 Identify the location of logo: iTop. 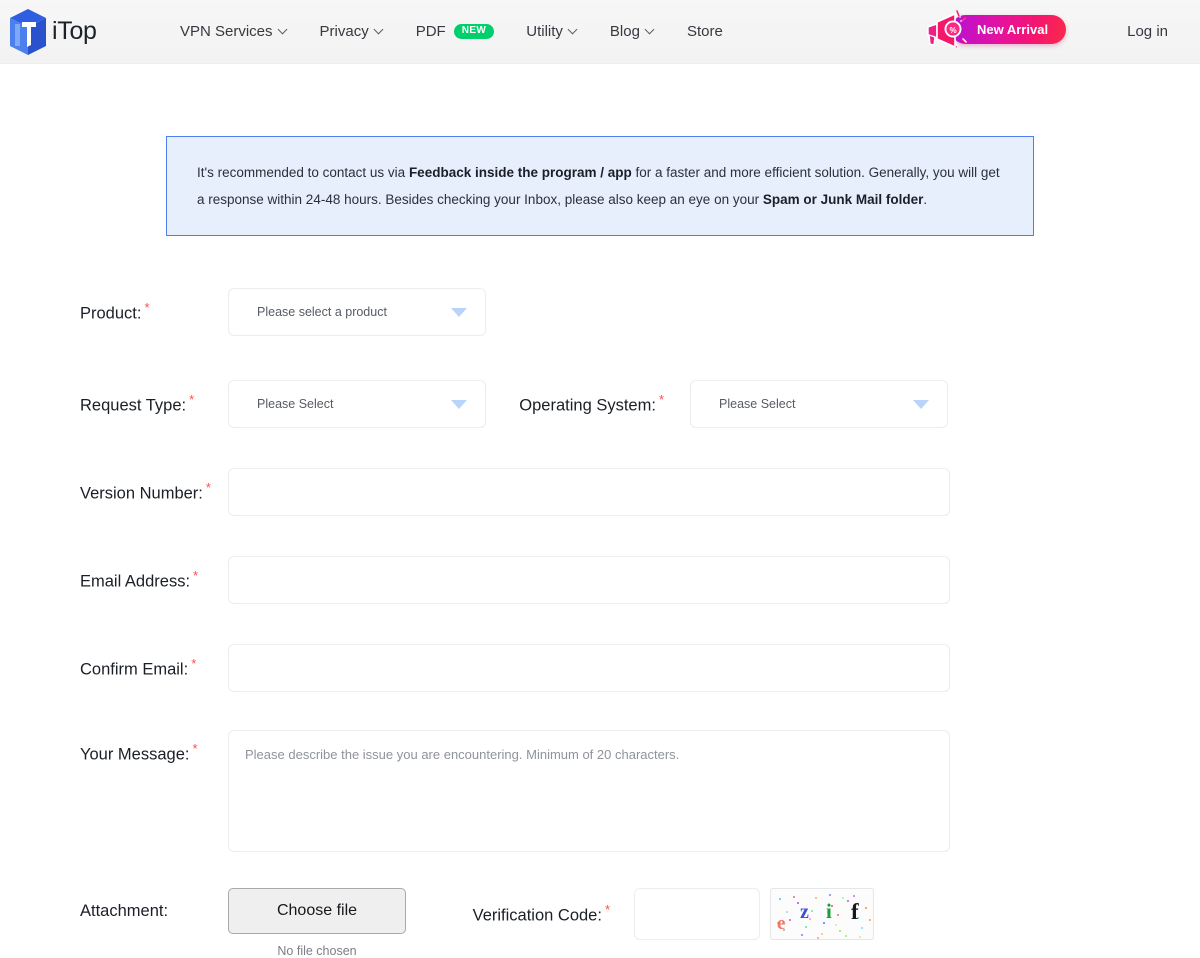
(68, 31).